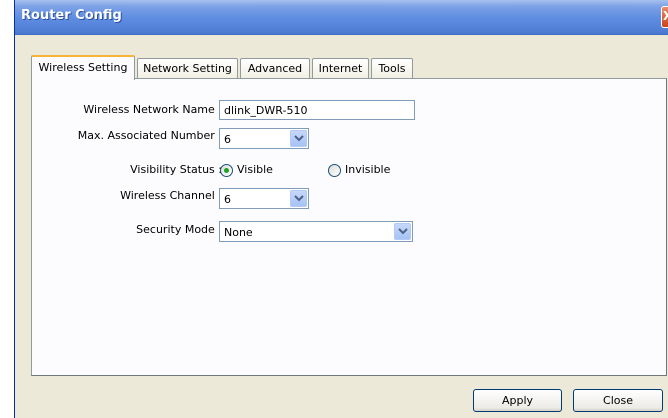 The height and width of the screenshot is (418, 668). I want to click on close-button: Close, so click(618, 400).